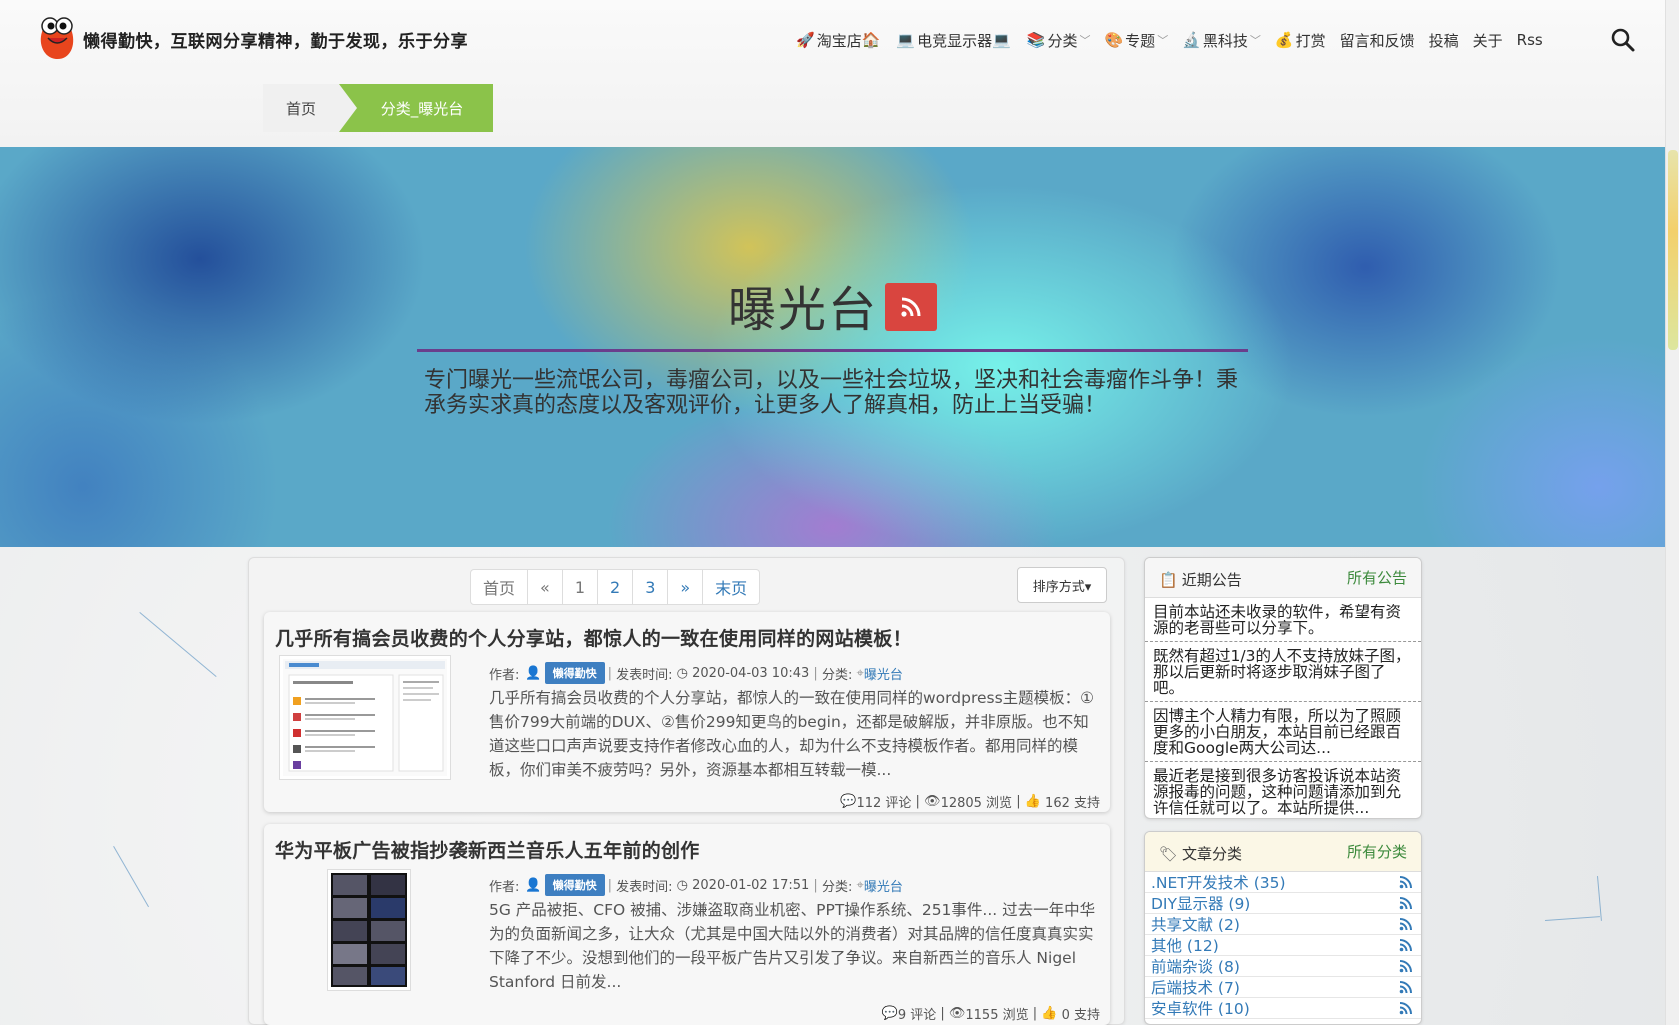  Describe the element at coordinates (1136, 40) in the screenshot. I see `nav-item-topics: 🎨 专题 ﹀` at that location.